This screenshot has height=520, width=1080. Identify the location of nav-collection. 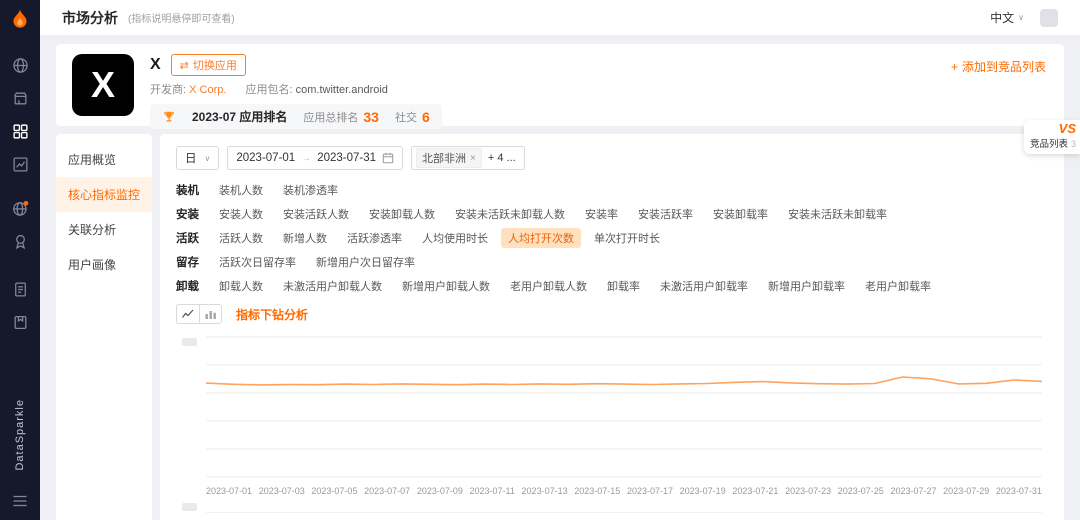
(20, 322).